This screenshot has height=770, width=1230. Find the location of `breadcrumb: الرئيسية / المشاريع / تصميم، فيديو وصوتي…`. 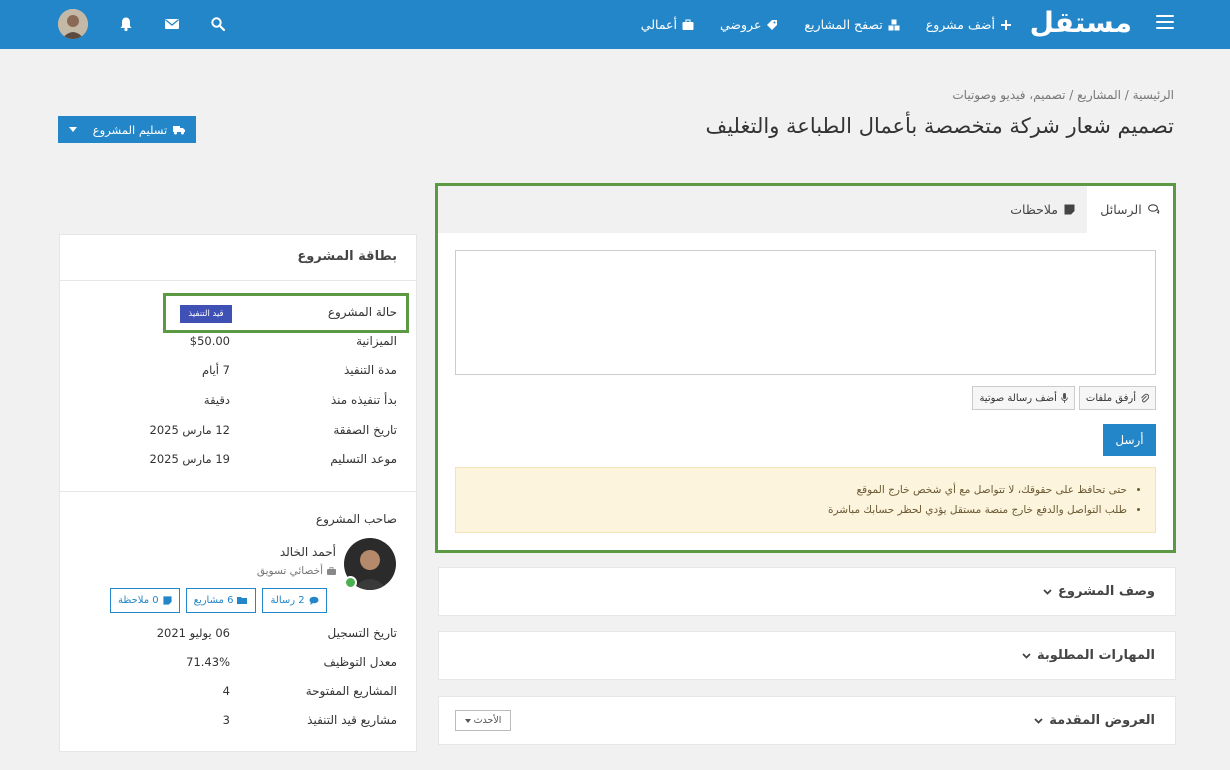

breadcrumb: الرئيسية / المشاريع / تصميم، فيديو وصوتي… is located at coordinates (1063, 95).